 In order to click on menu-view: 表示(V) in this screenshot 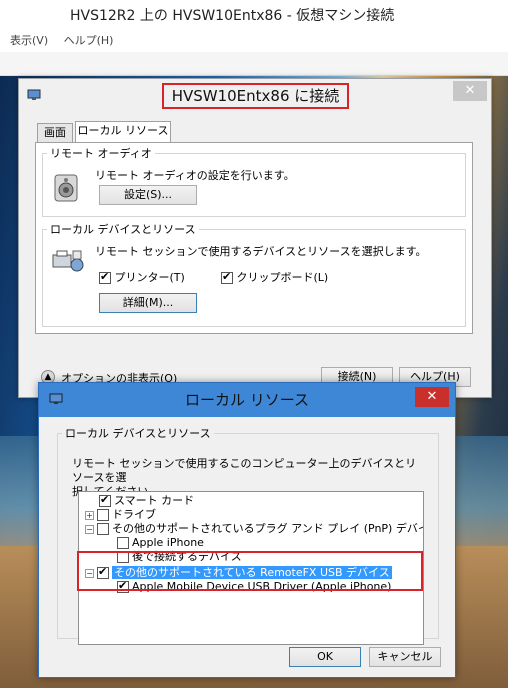, I will do `click(29, 40)`.